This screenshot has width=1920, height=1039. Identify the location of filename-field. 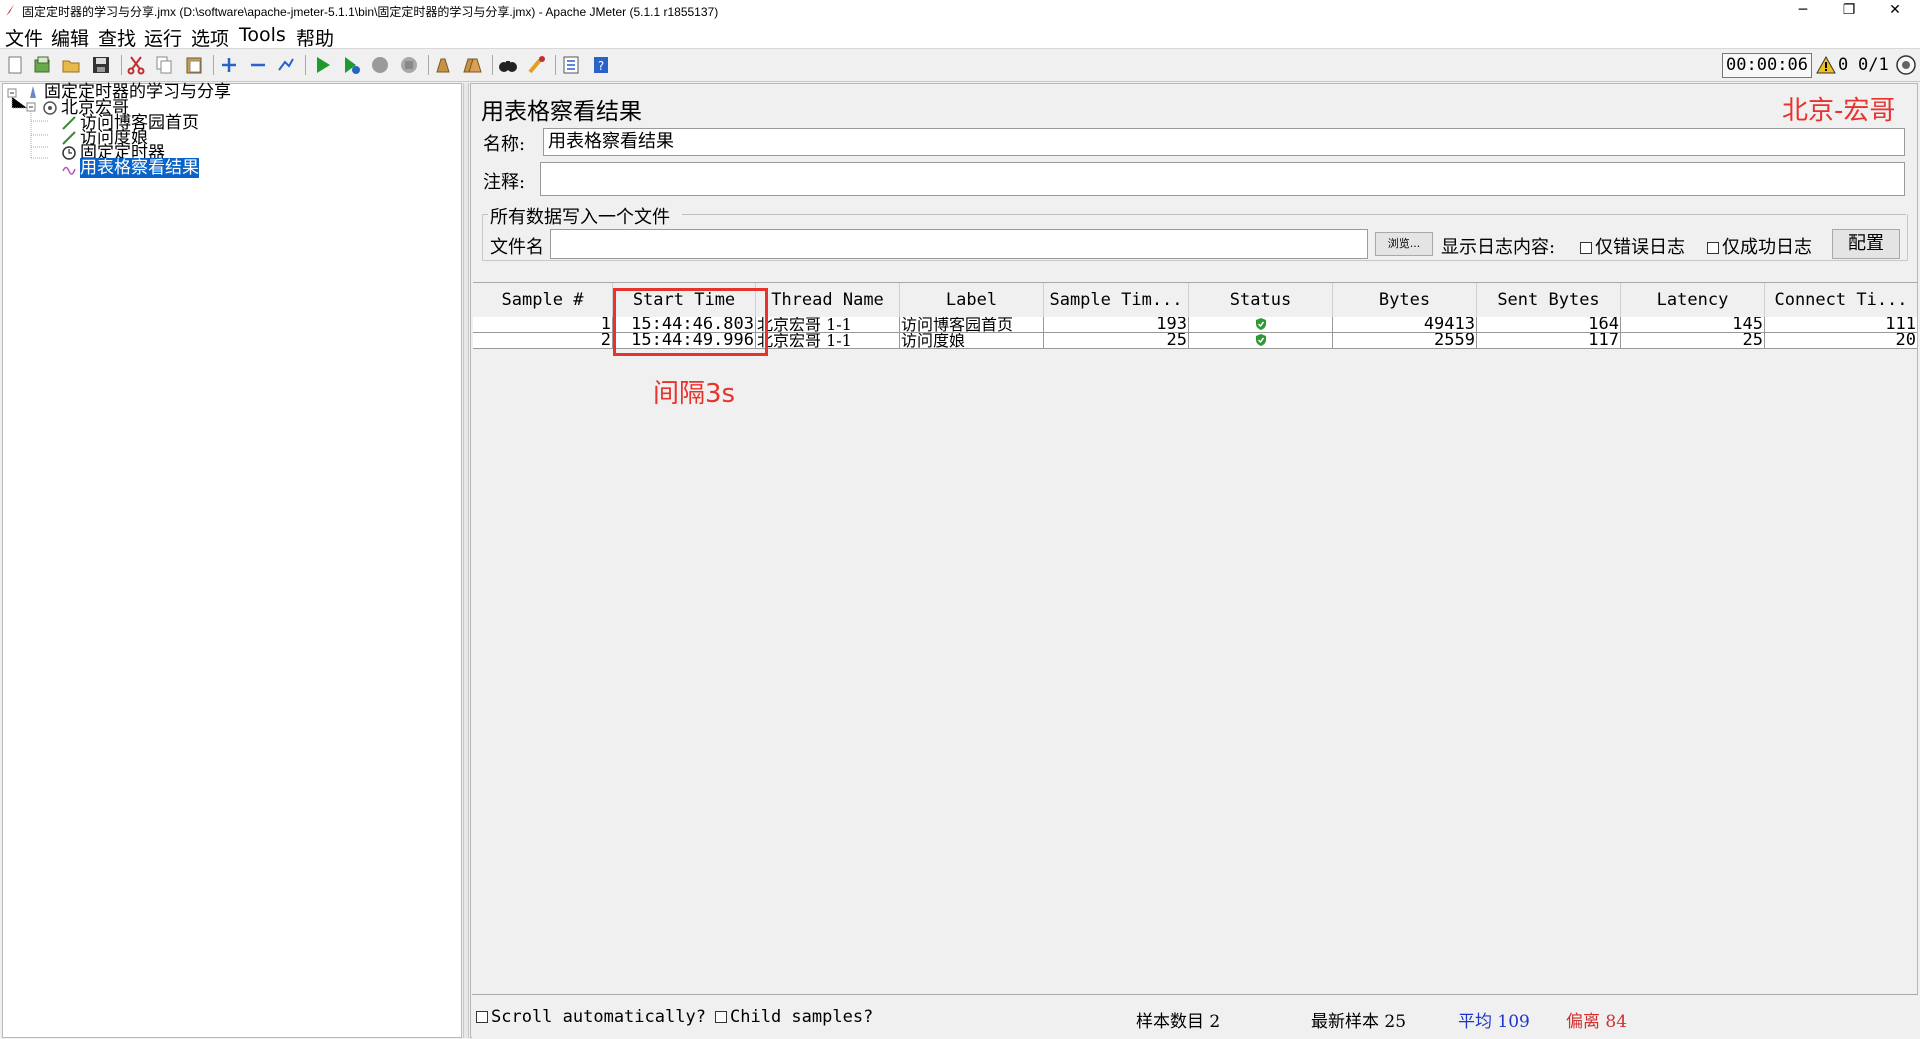
(959, 244).